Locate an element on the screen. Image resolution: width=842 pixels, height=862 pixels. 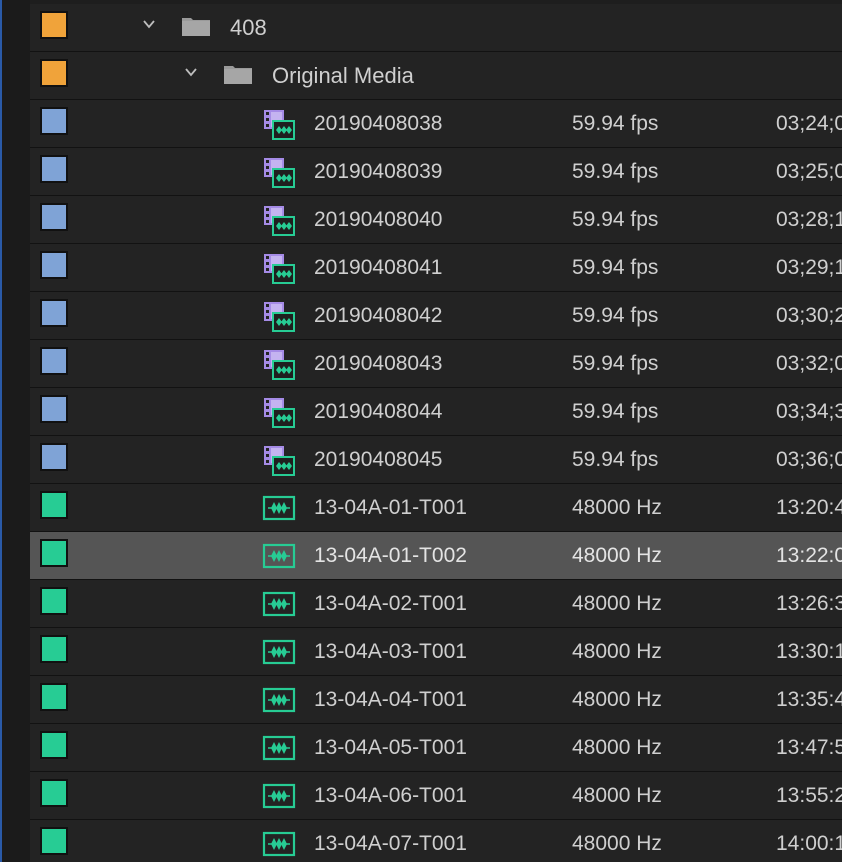
media-start-timecode: 03;30;2 is located at coordinates (809, 315).